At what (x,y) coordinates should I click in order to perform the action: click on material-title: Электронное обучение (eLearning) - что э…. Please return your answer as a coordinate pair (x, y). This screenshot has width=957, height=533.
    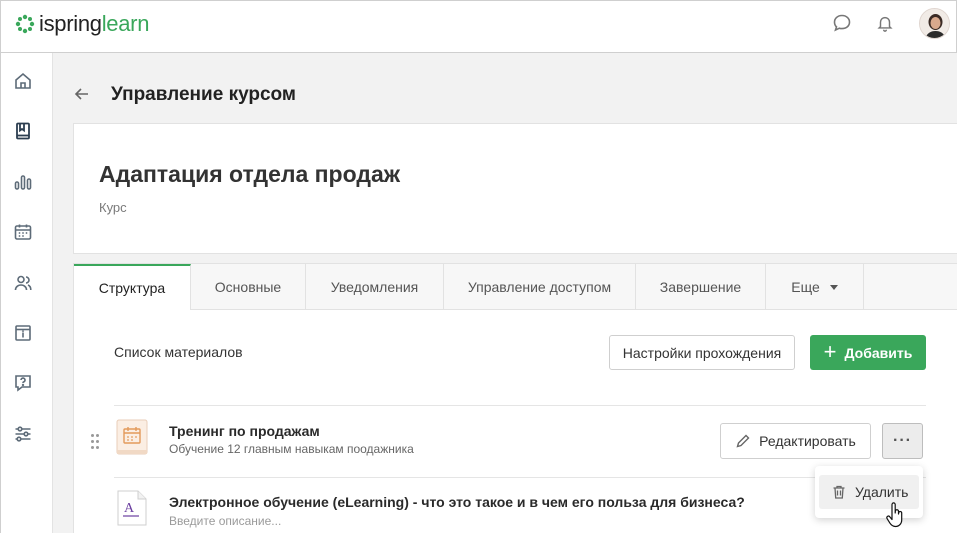
    Looking at the image, I should click on (457, 502).